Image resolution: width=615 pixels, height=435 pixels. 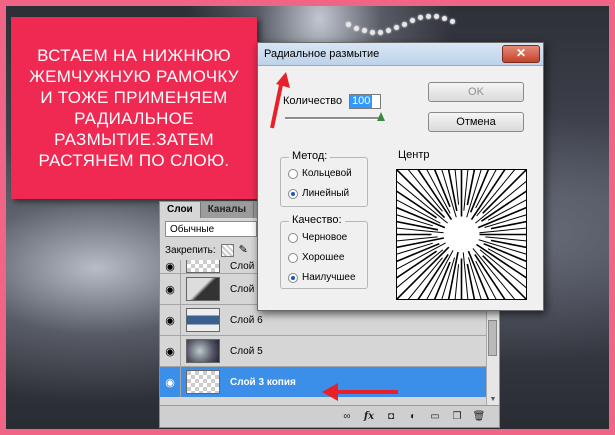 What do you see at coordinates (400, 54) in the screenshot?
I see `dialog-titlebar: Радиальное размытие ✕` at bounding box center [400, 54].